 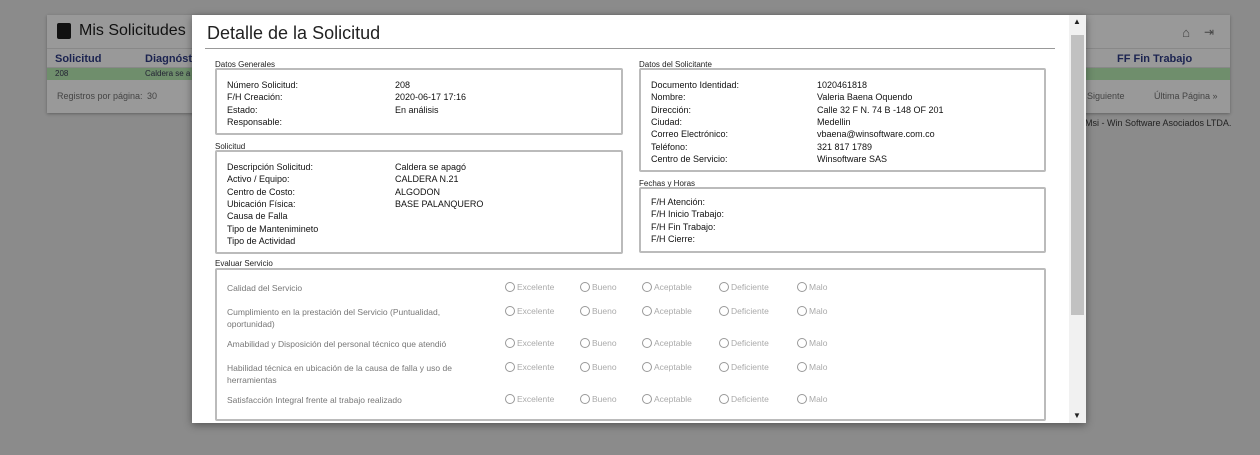 What do you see at coordinates (845, 146) in the screenshot?
I see `field-value: 321 817 1789` at bounding box center [845, 146].